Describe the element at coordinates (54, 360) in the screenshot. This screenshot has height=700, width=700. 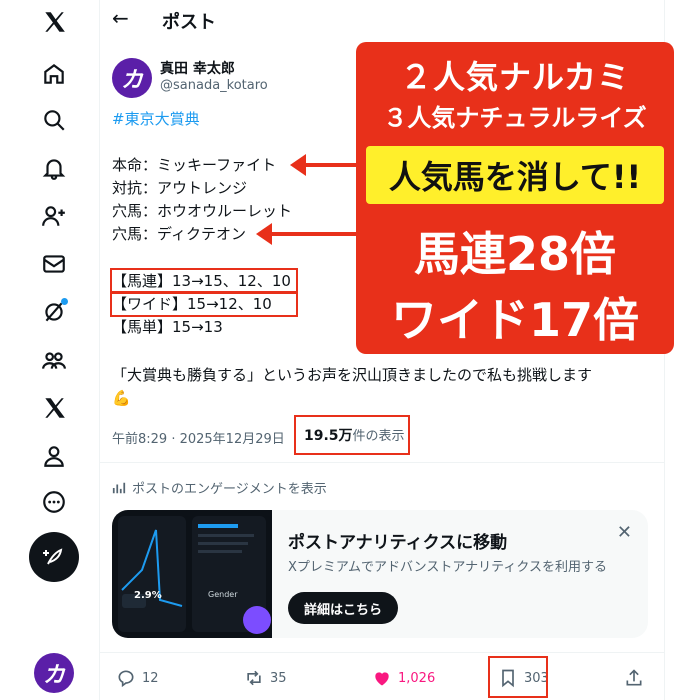
I see `communities-icon` at that location.